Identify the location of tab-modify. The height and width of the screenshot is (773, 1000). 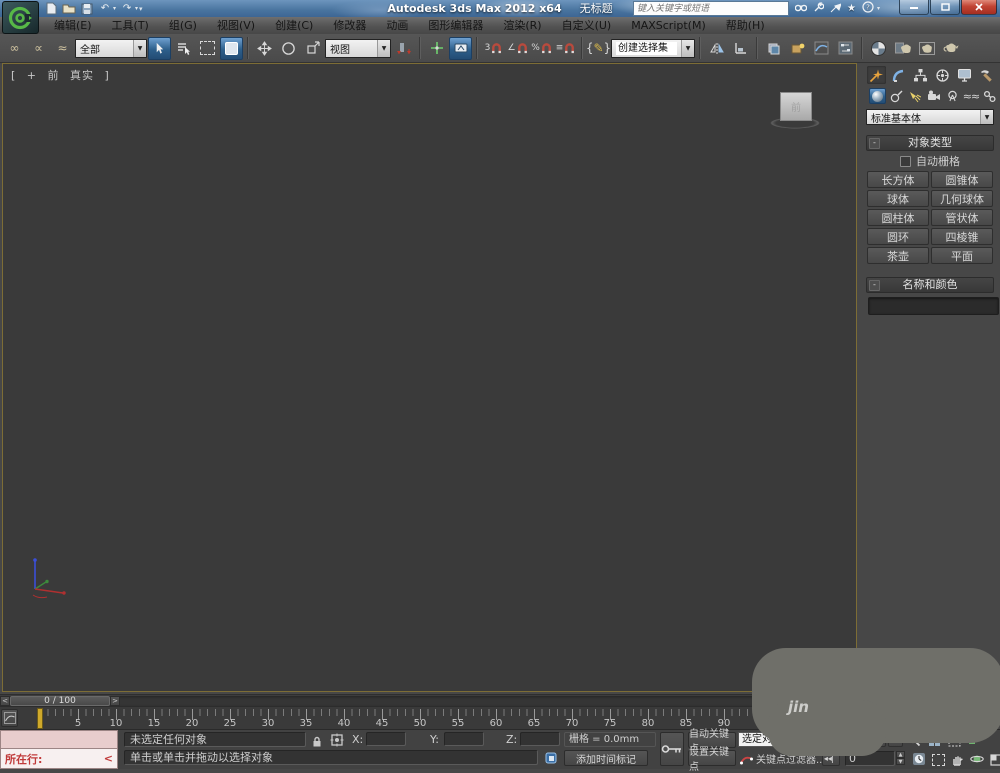
(898, 75).